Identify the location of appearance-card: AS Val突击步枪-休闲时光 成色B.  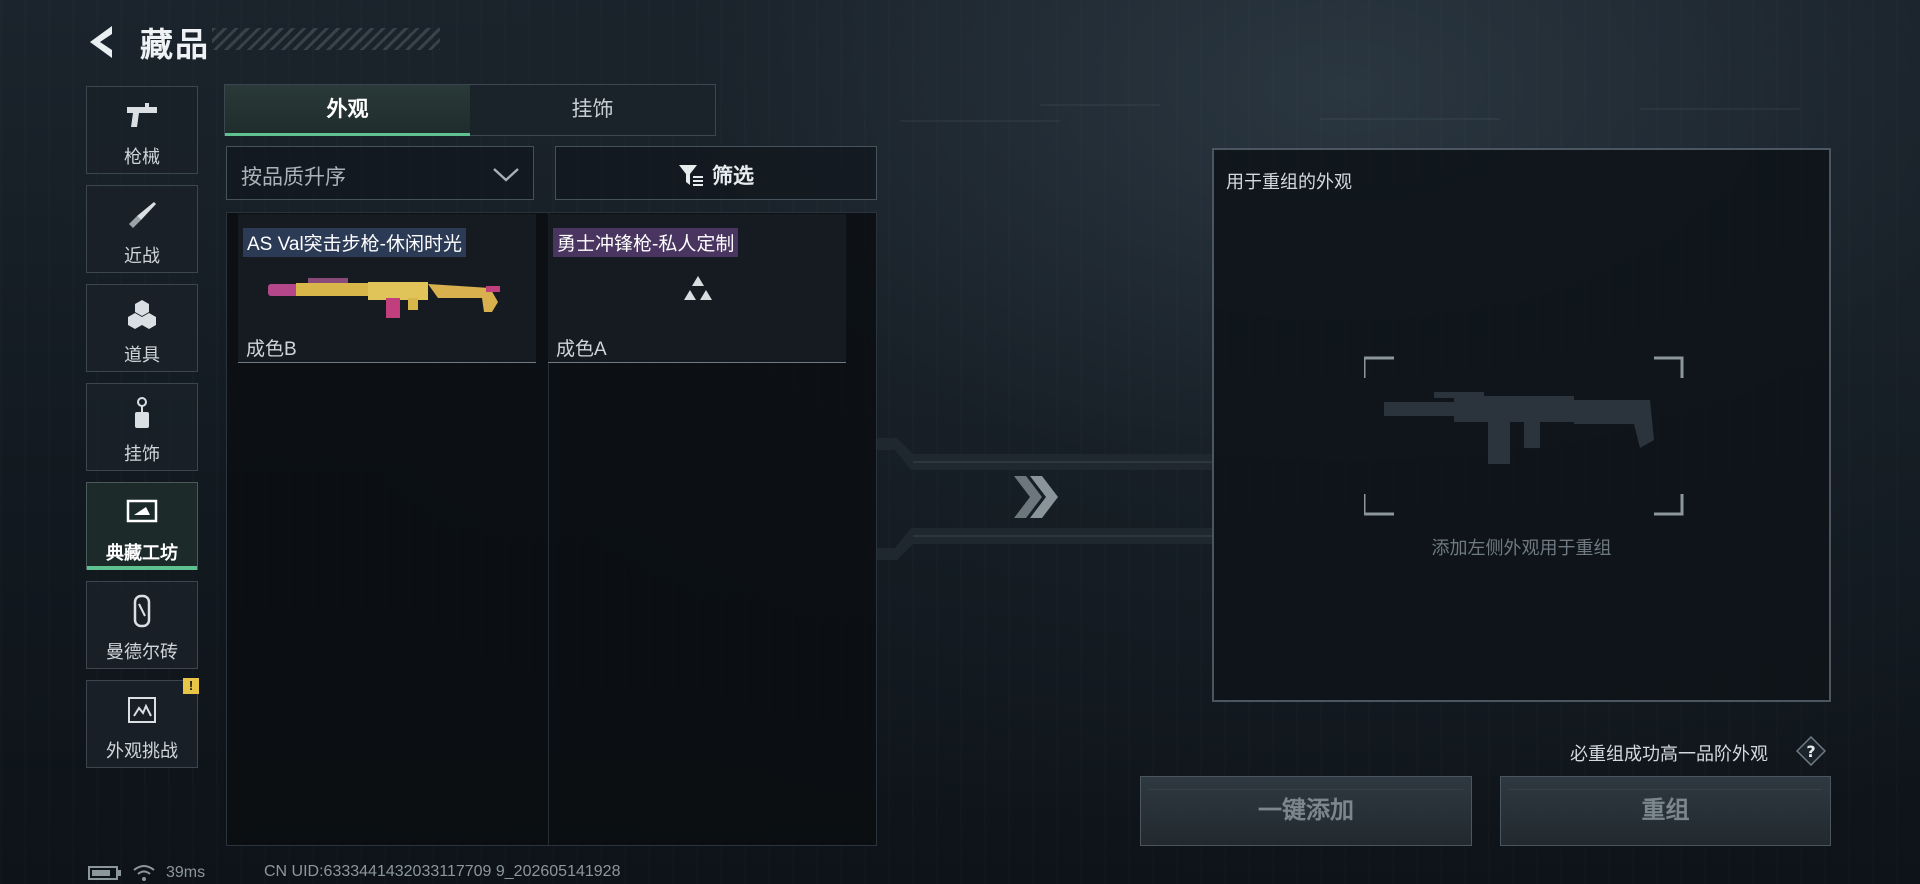
(387, 288).